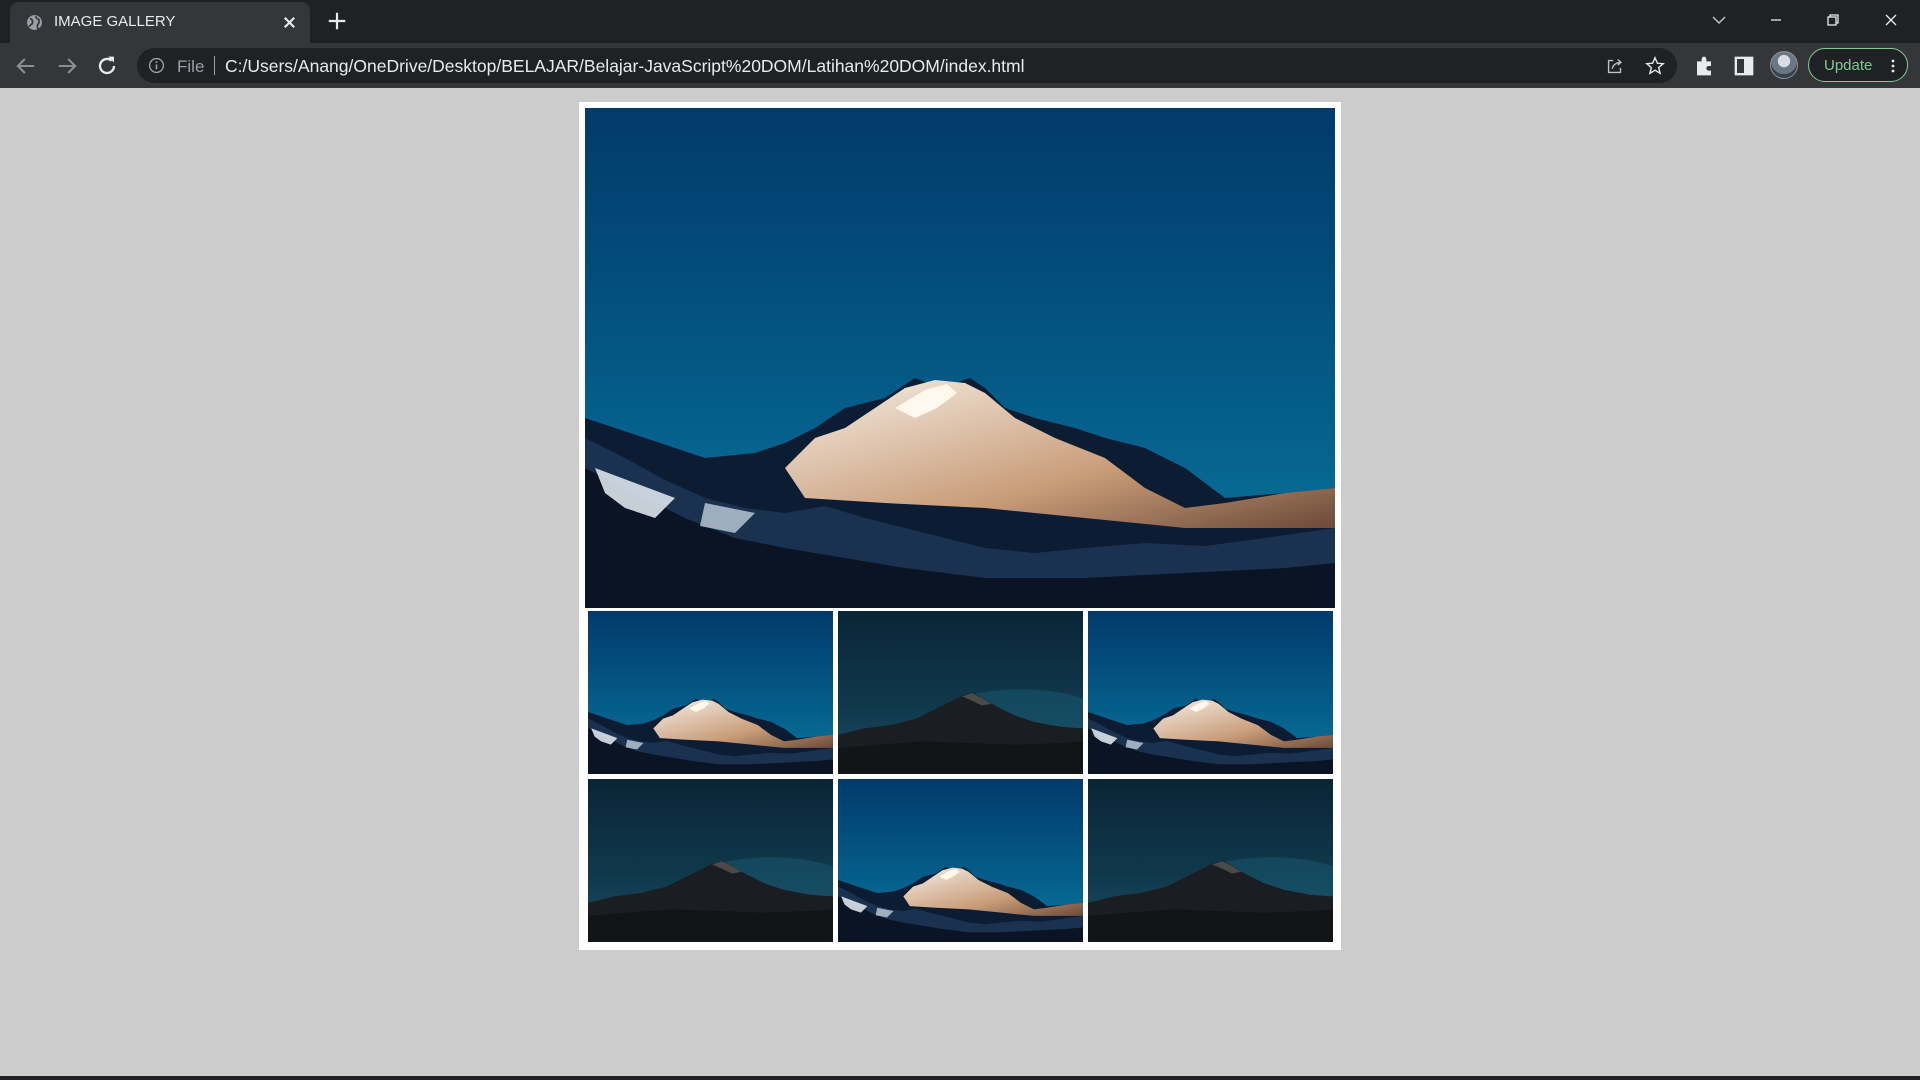  Describe the element at coordinates (960, 1078) in the screenshot. I see `window-bottom-border` at that location.